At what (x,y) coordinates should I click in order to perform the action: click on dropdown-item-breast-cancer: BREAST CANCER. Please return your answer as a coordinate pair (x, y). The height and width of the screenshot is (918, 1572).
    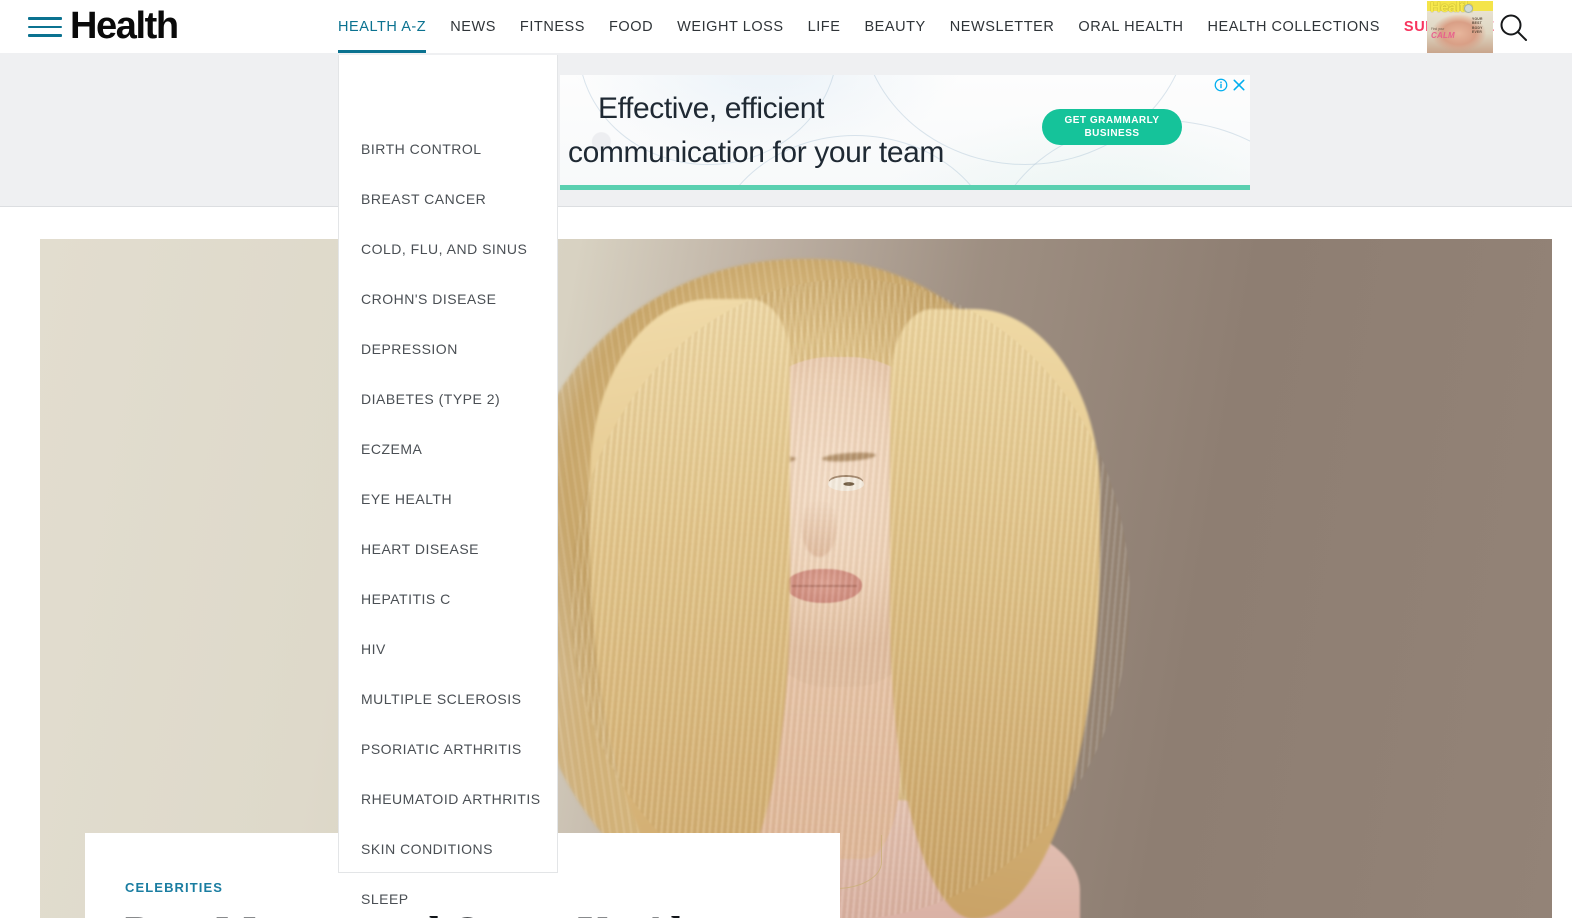
    Looking at the image, I should click on (423, 199).